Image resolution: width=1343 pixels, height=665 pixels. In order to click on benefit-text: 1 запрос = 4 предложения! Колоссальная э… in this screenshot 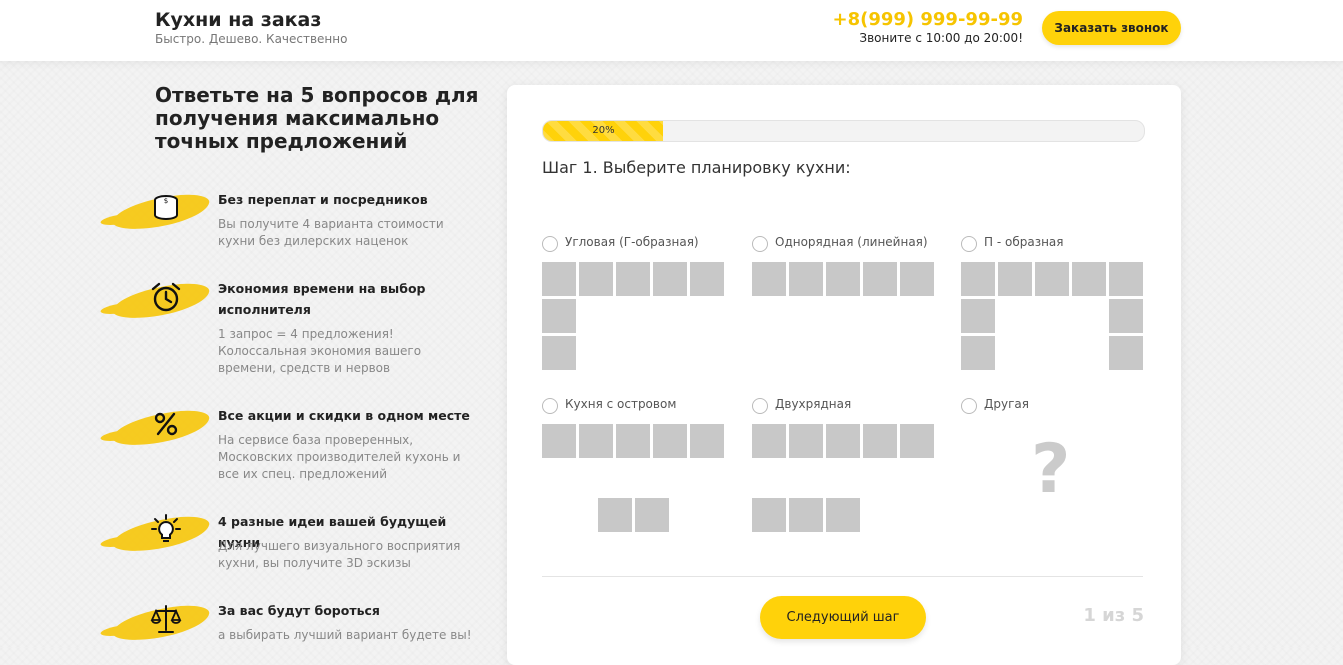, I will do `click(320, 351)`.